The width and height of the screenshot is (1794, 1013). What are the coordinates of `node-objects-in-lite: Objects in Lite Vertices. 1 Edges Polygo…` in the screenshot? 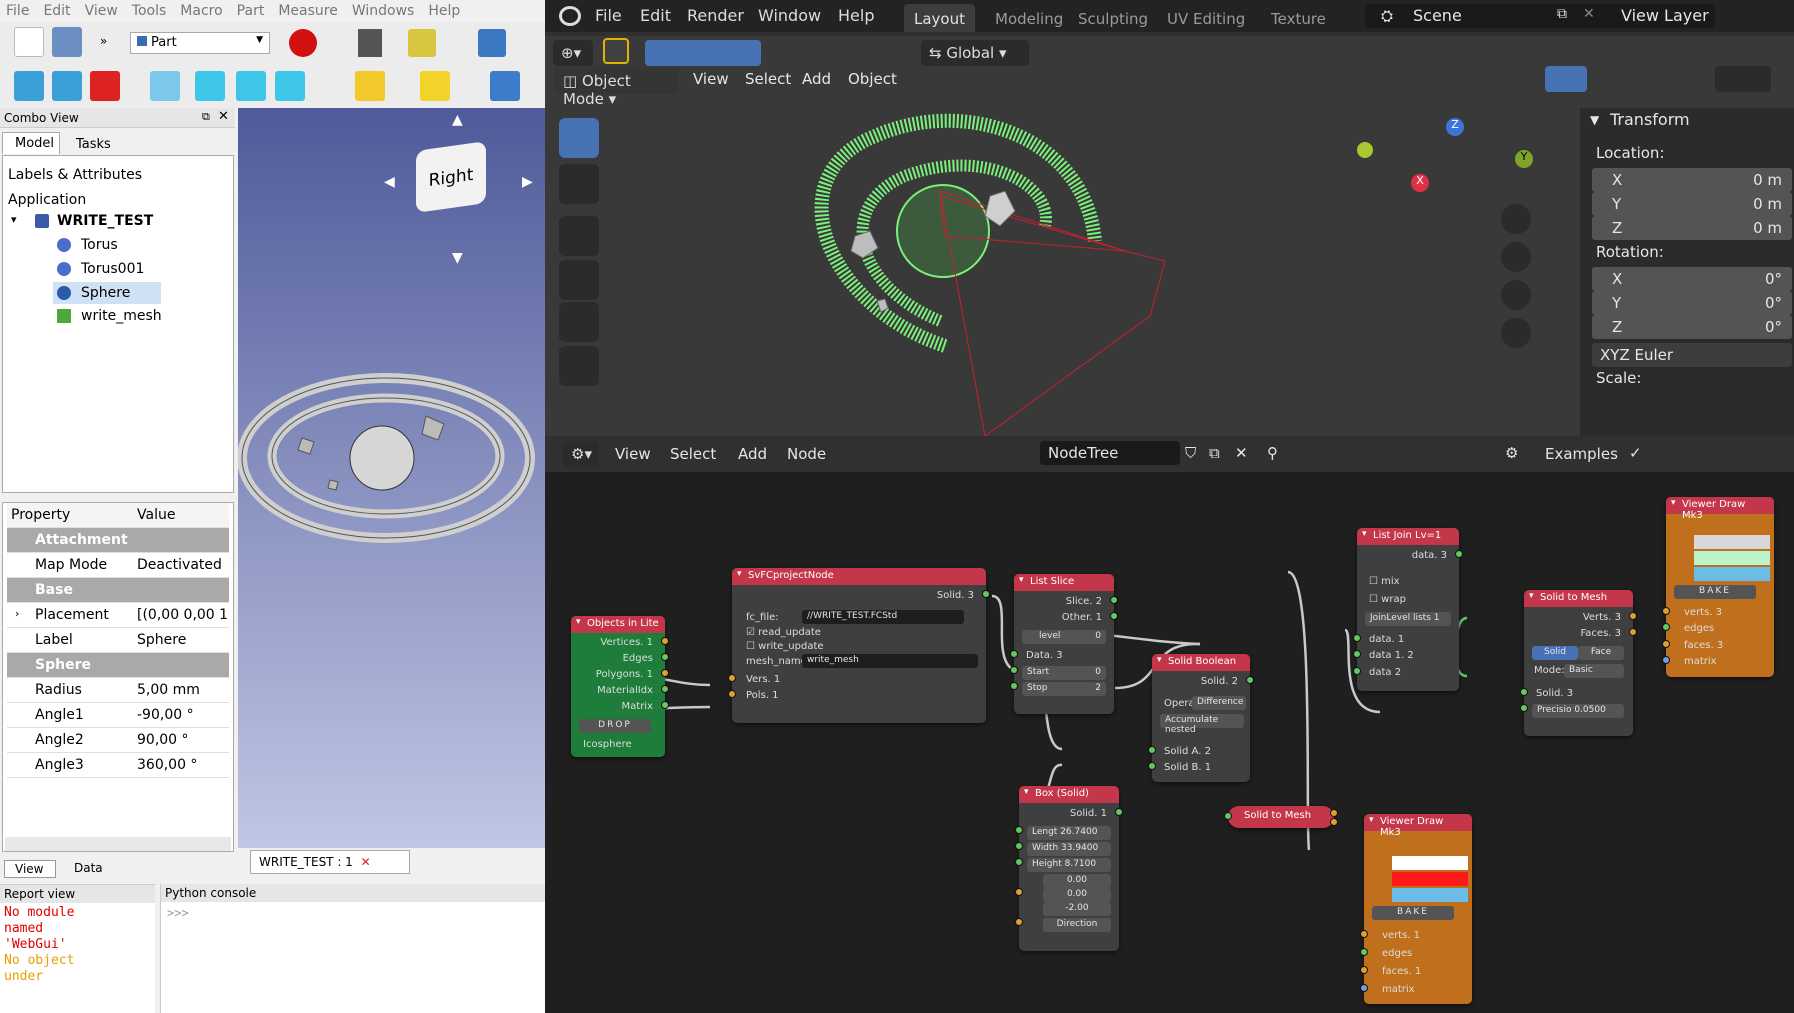 It's located at (620, 686).